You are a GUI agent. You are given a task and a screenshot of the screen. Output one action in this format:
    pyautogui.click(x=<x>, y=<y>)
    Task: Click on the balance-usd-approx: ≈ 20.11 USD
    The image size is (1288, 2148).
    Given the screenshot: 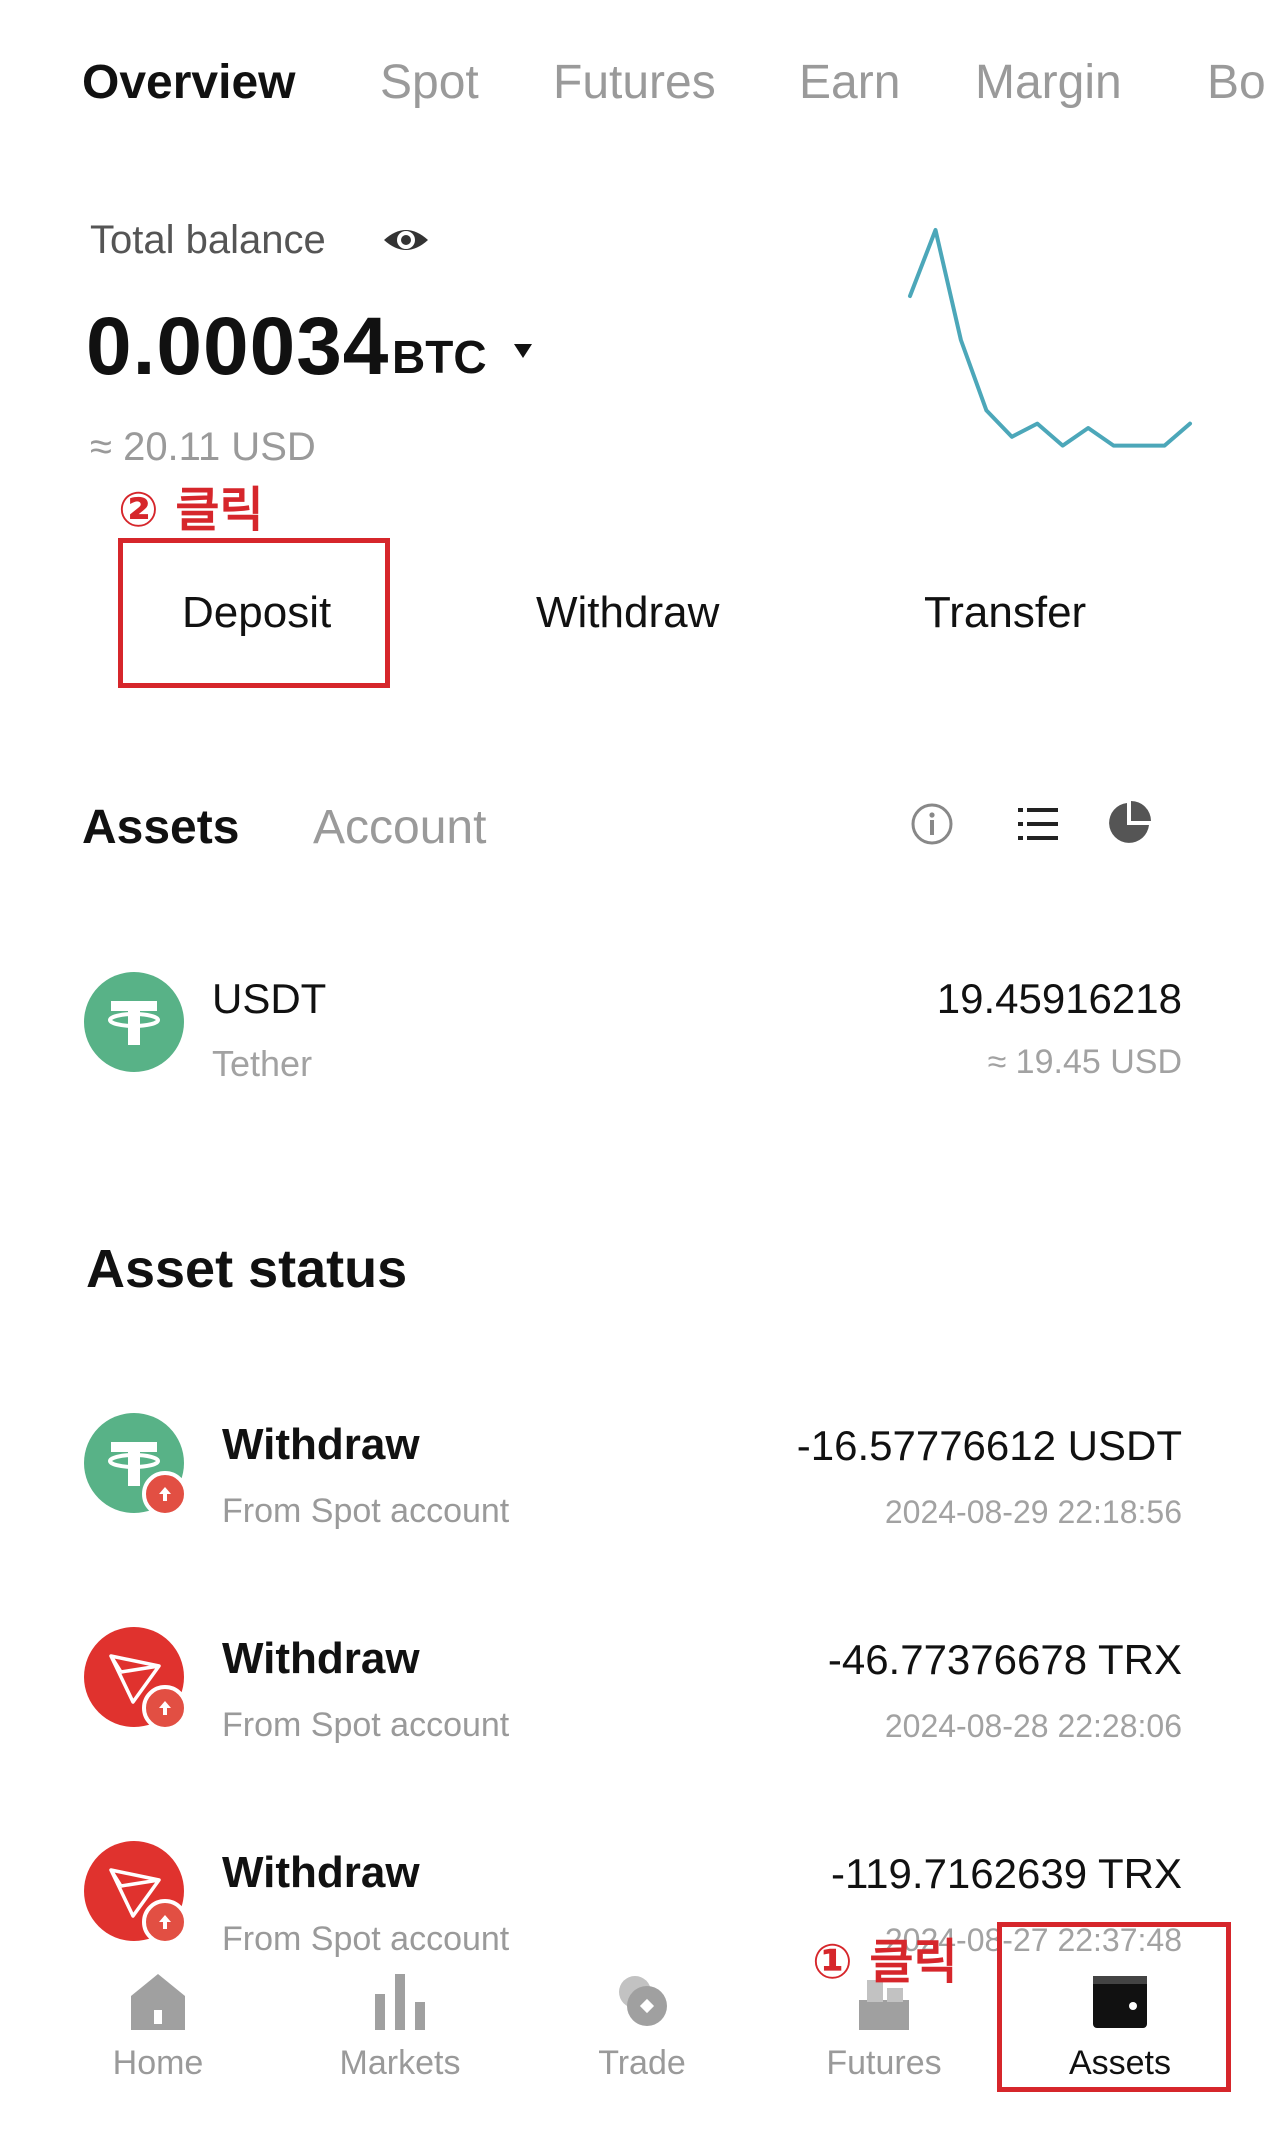 What is the action you would take?
    pyautogui.click(x=203, y=447)
    